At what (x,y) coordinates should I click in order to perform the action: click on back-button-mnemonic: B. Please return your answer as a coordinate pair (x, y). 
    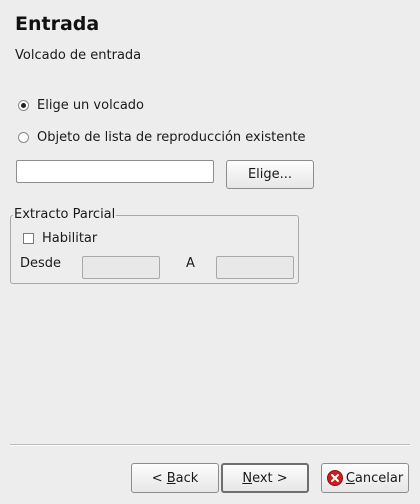
    Looking at the image, I should click on (171, 478).